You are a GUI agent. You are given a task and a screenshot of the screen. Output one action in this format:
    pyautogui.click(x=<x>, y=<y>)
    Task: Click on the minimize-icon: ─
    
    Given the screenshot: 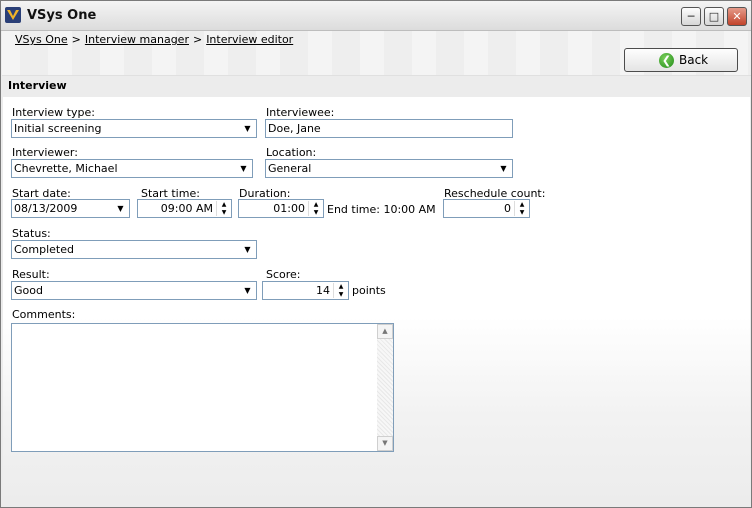 What is the action you would take?
    pyautogui.click(x=691, y=16)
    